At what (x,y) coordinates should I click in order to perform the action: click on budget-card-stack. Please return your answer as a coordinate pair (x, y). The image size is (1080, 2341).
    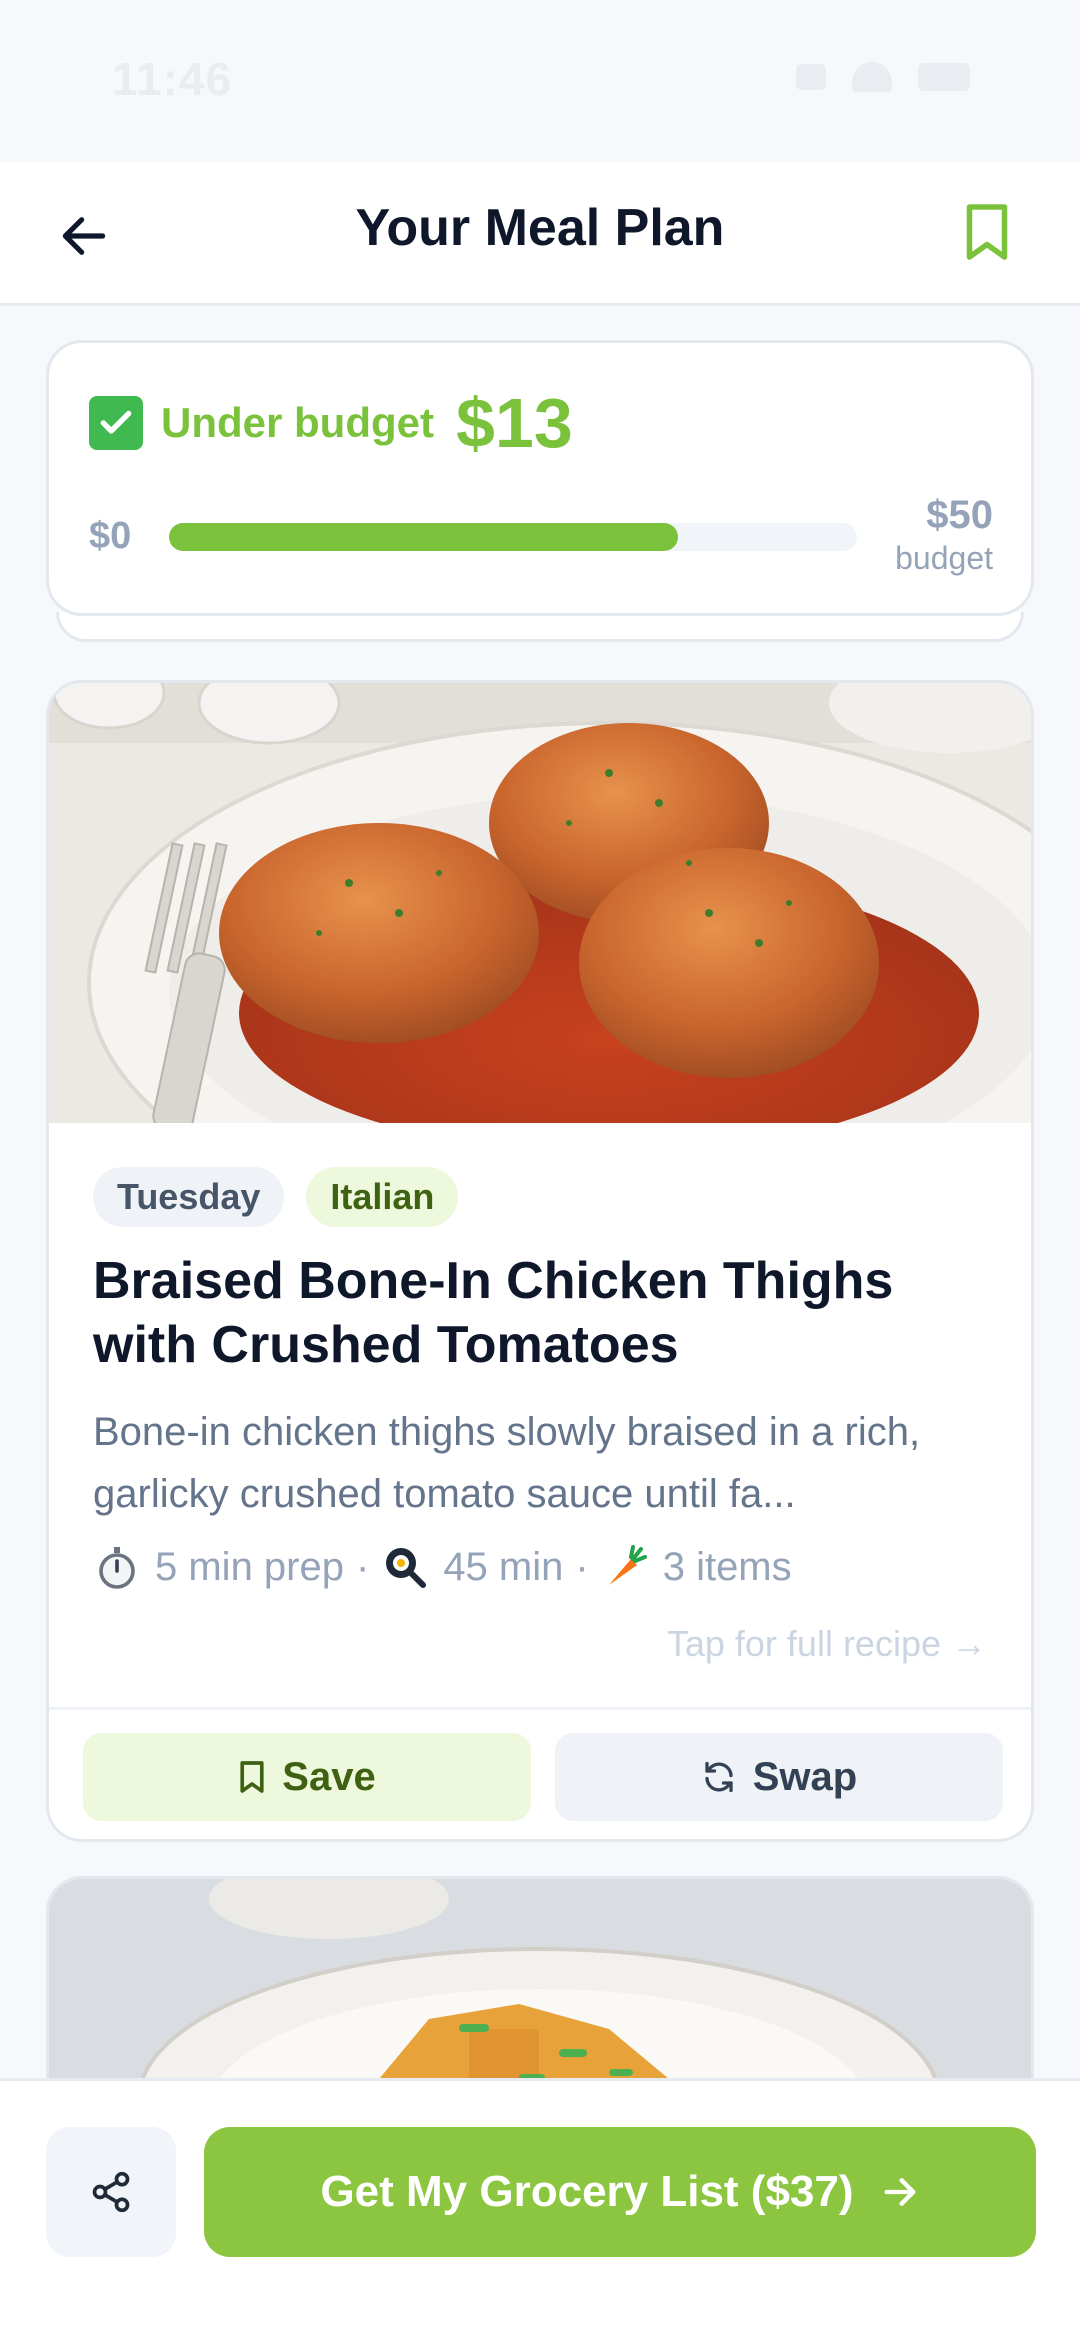
    Looking at the image, I should click on (540, 627).